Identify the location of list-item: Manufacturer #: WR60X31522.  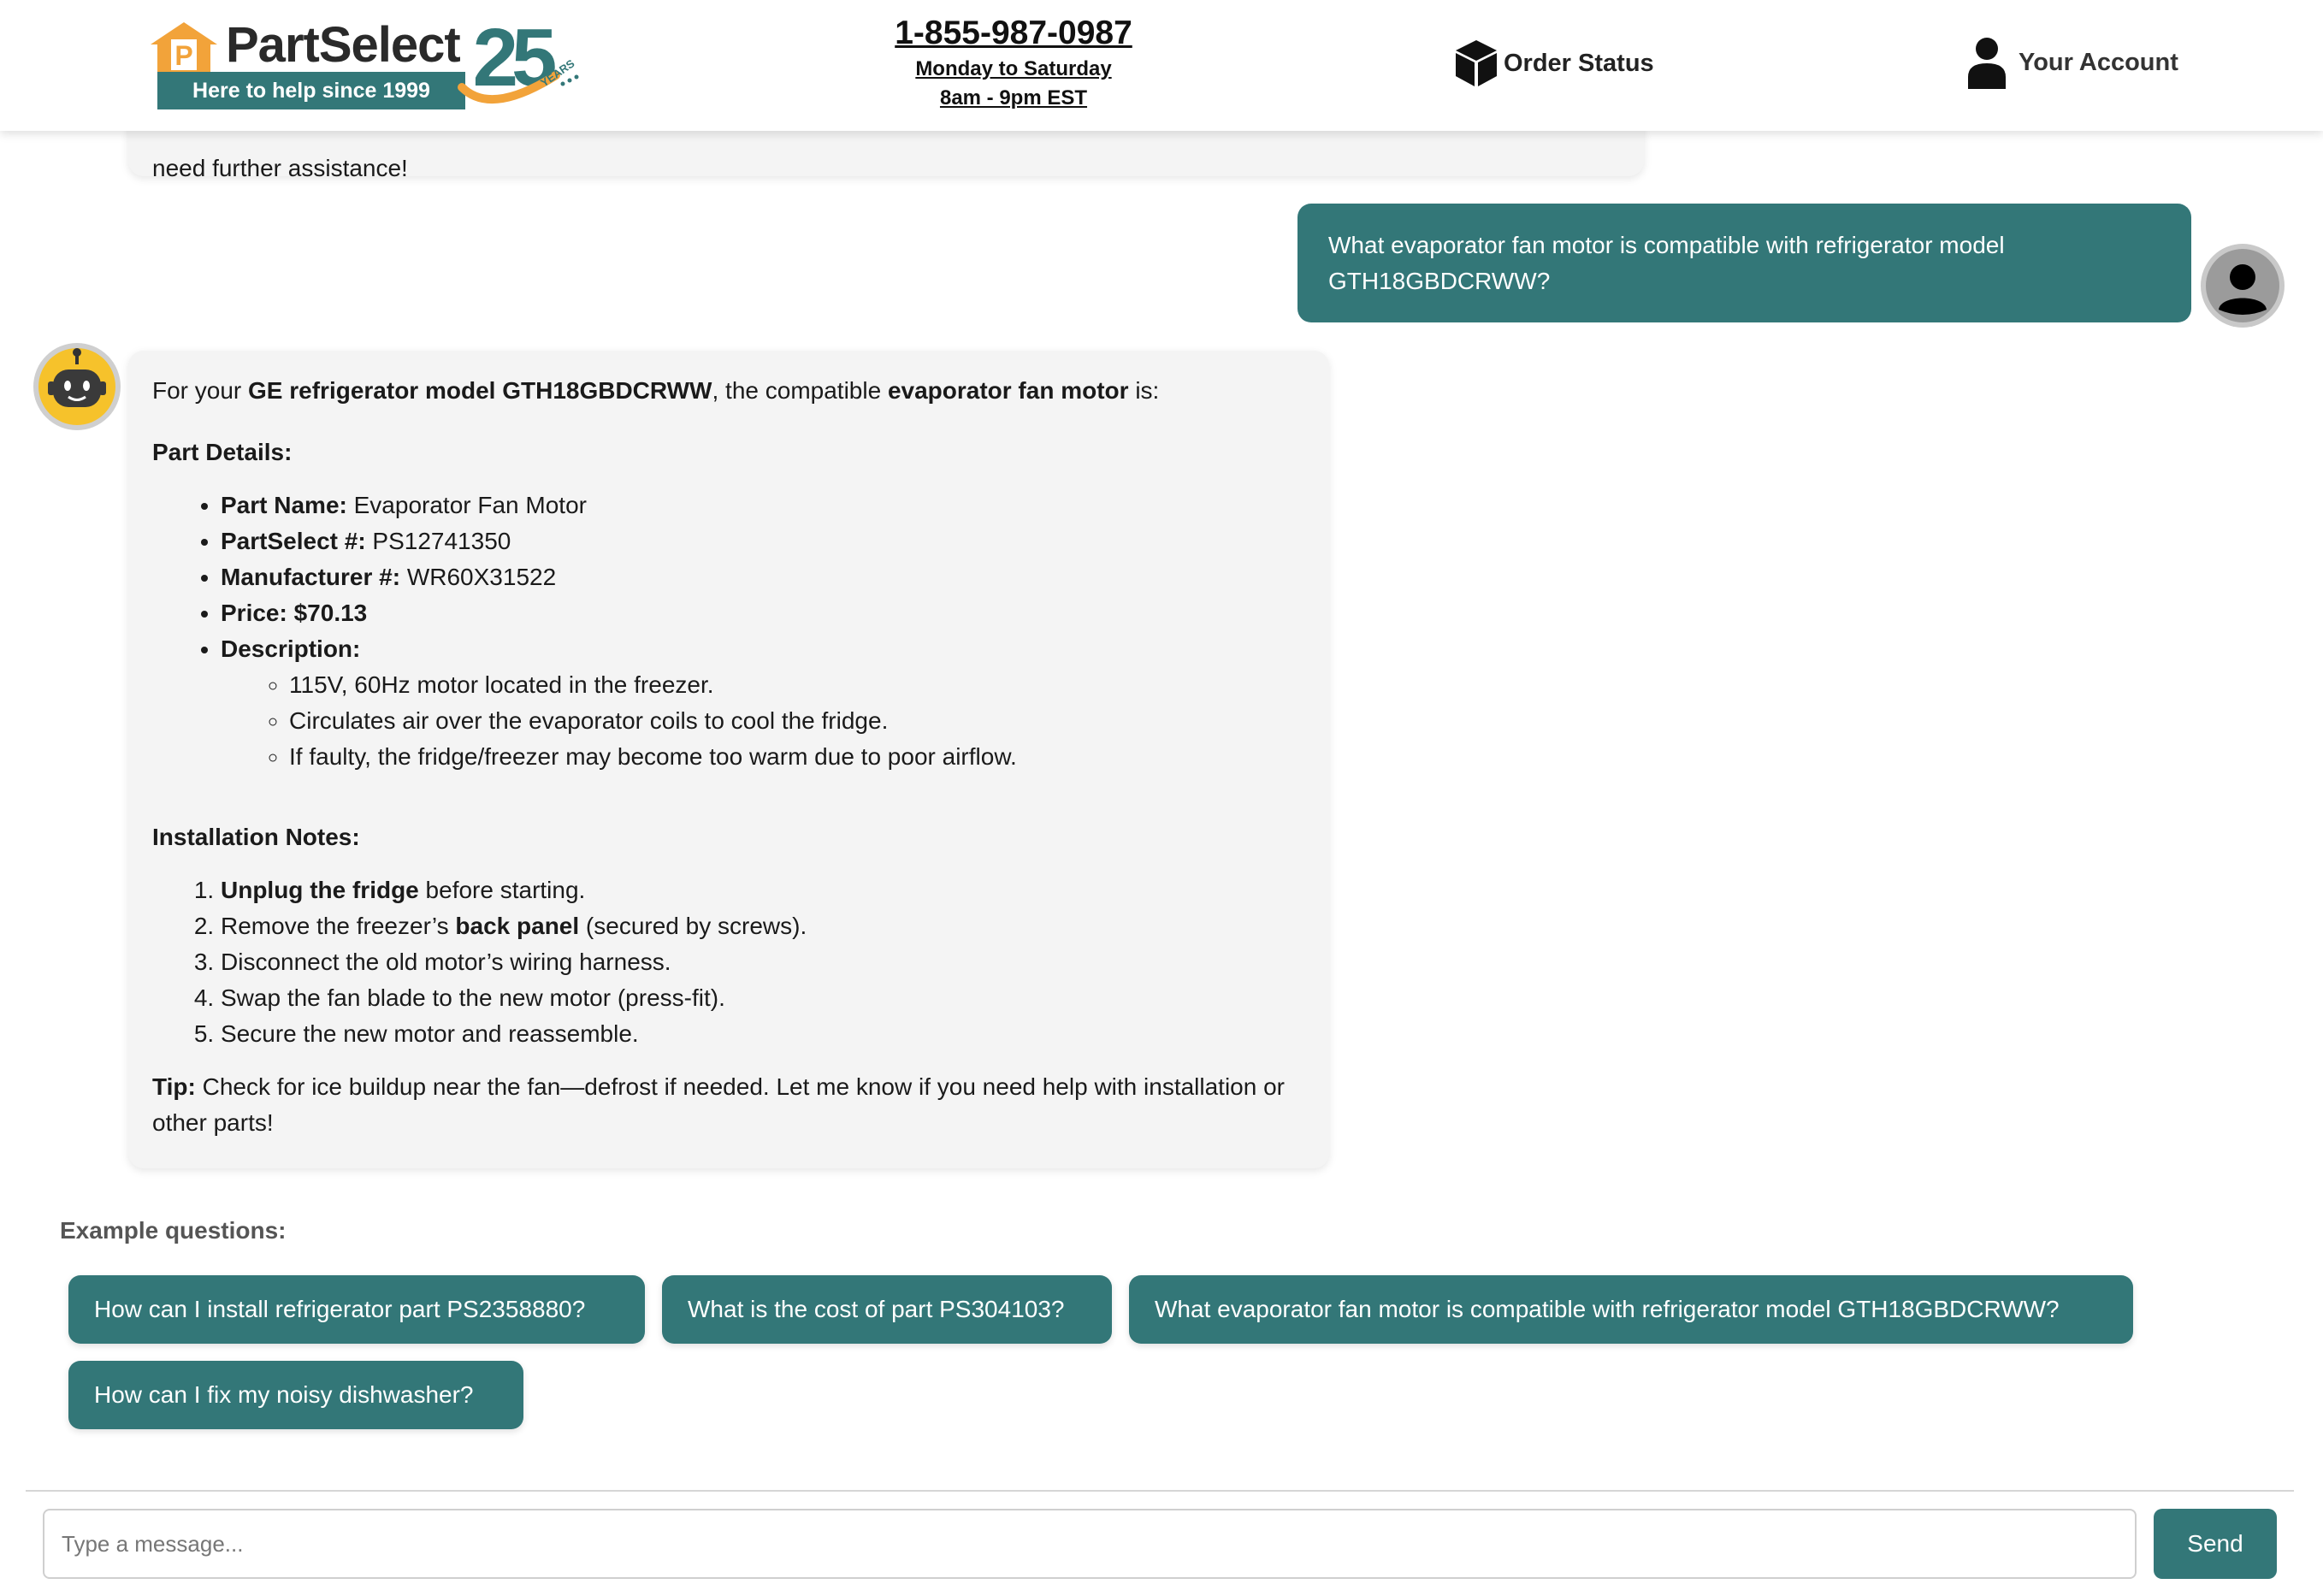
(763, 577).